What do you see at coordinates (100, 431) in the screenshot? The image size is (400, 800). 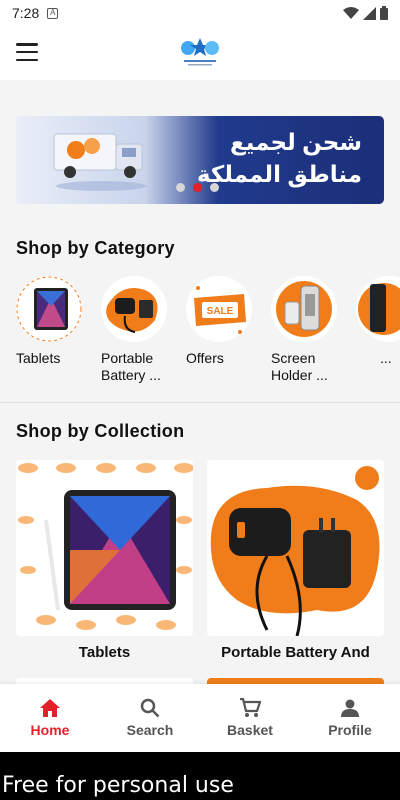 I see `shop-by-collection-title: Shop by Collection` at bounding box center [100, 431].